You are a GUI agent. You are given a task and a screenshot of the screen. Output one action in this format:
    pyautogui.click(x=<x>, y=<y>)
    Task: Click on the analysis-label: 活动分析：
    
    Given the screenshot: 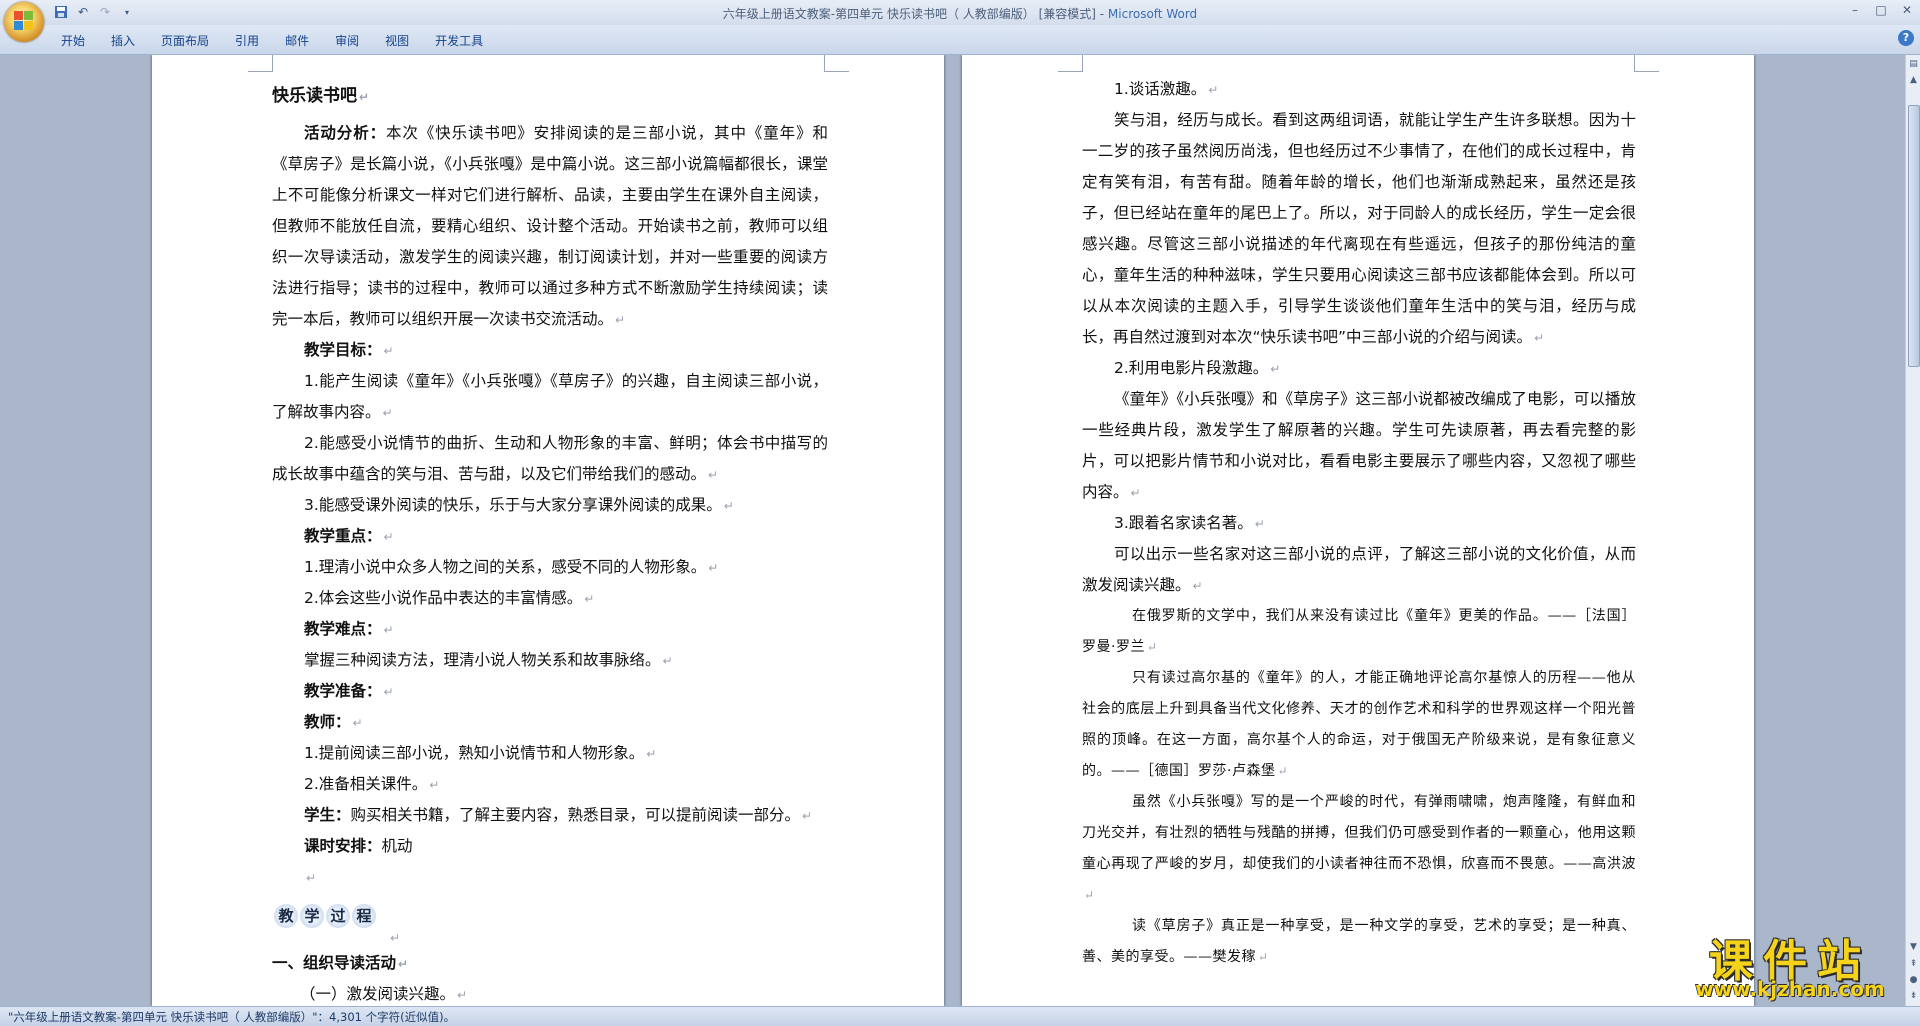 What is the action you would take?
    pyautogui.click(x=345, y=133)
    